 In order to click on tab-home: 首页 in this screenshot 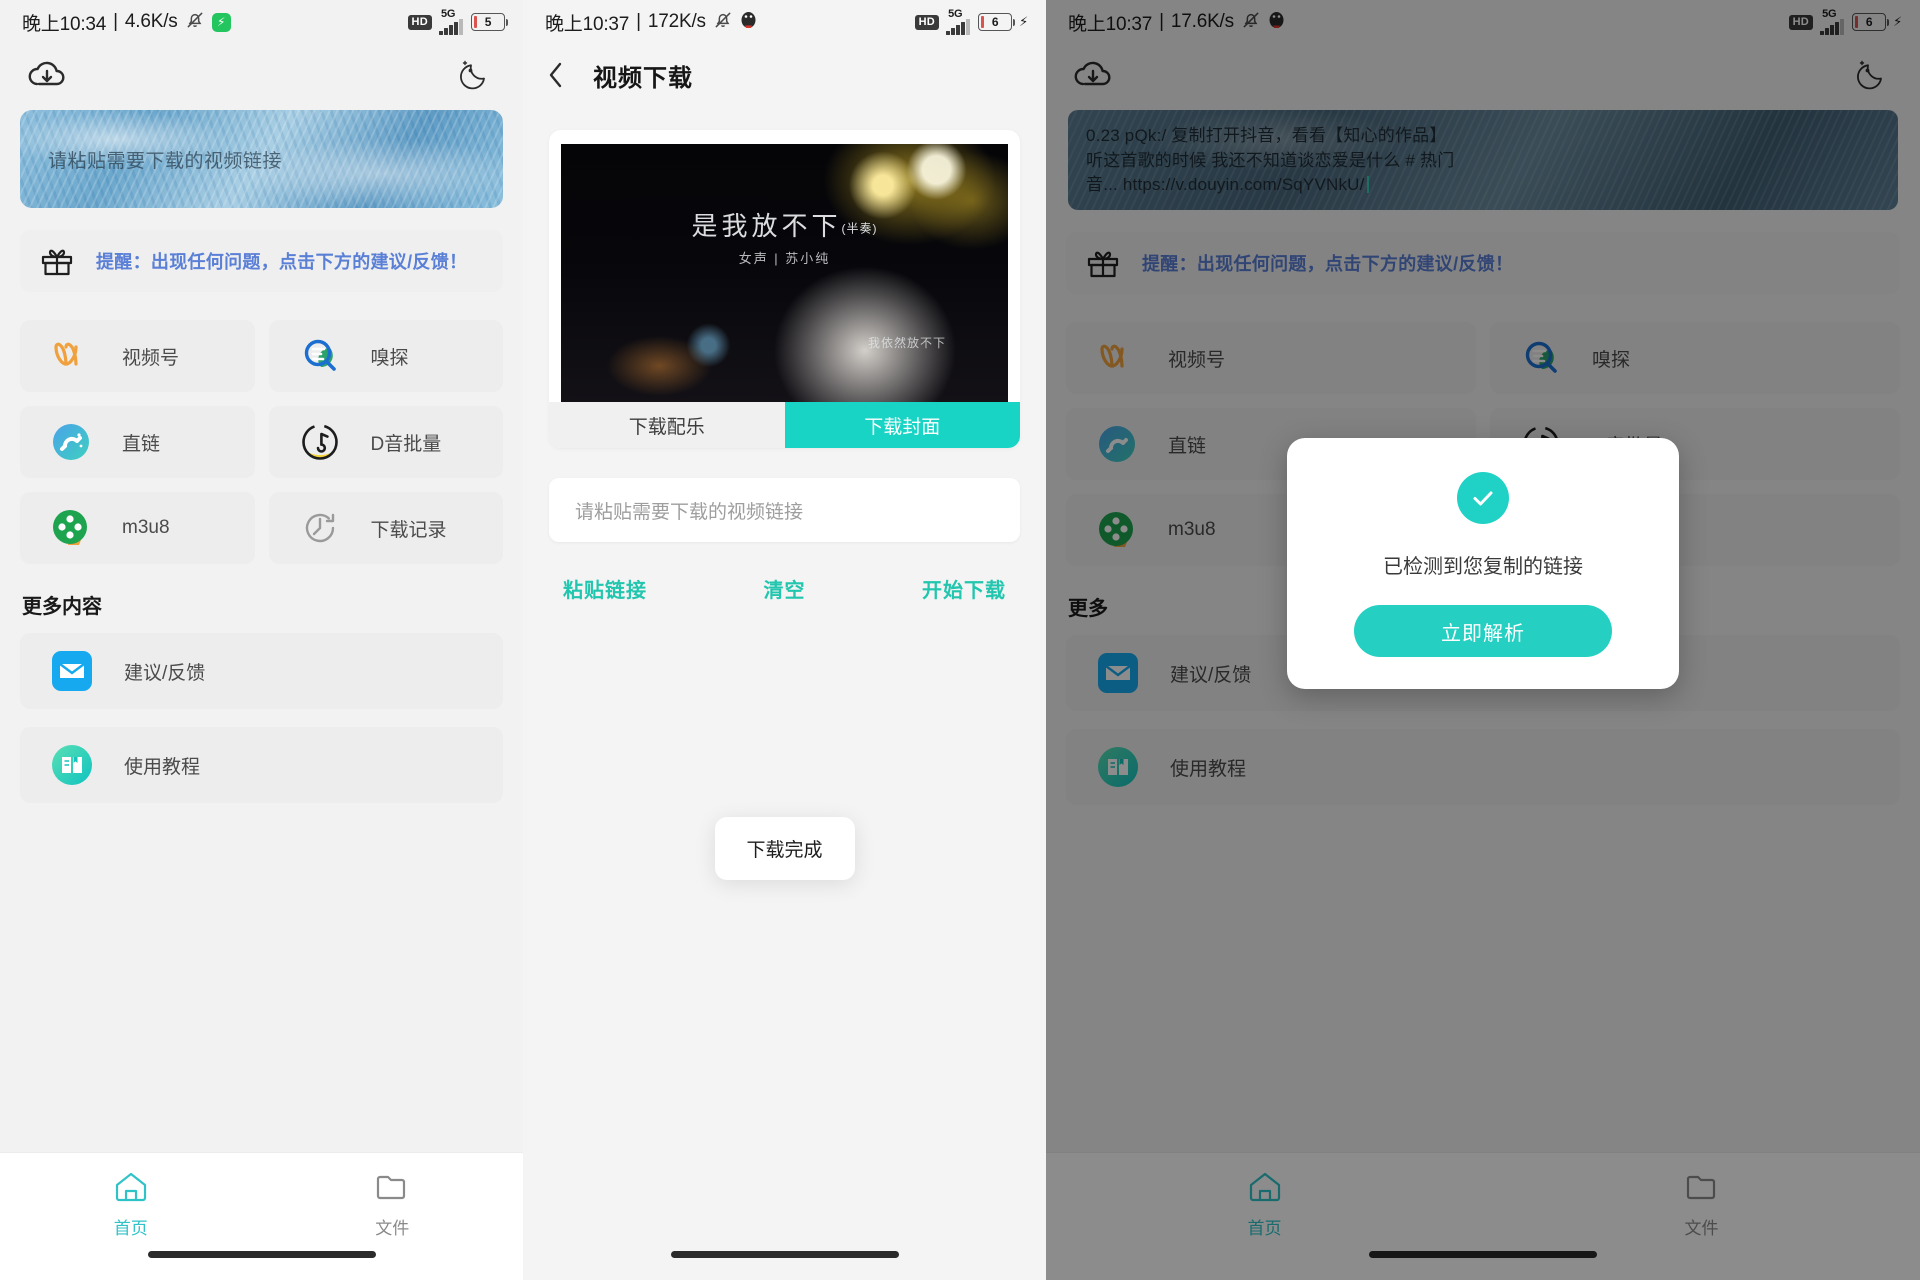, I will do `click(131, 1216)`.